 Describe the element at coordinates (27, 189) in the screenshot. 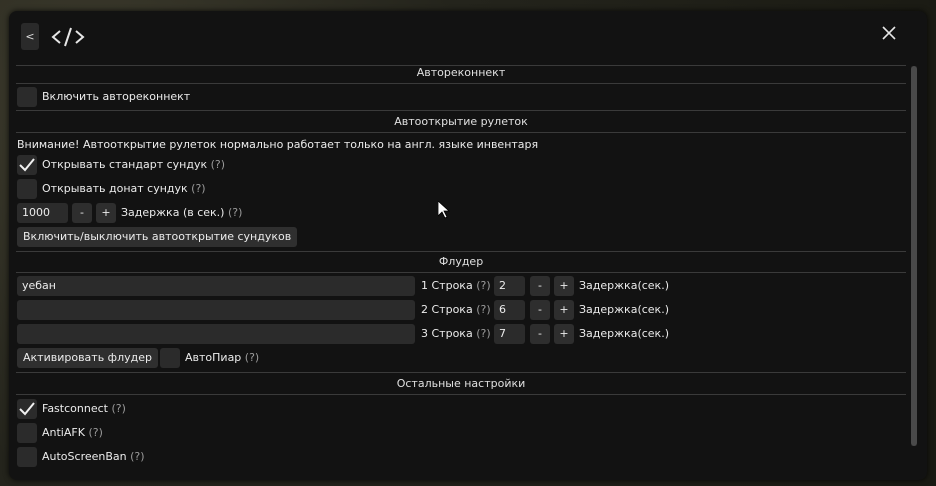

I see `donate-chest-checkbox` at that location.